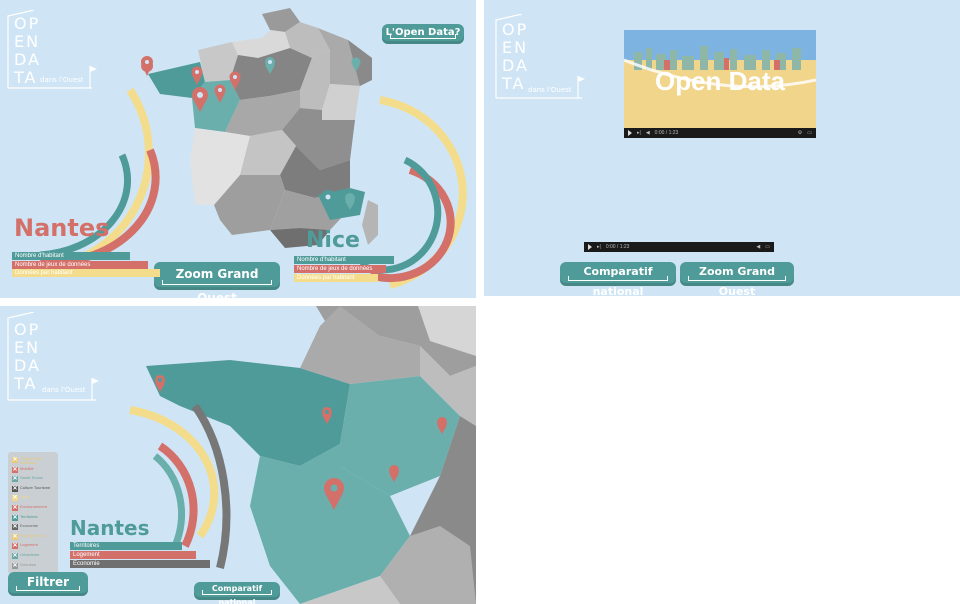 The width and height of the screenshot is (960, 604). Describe the element at coordinates (169, 500) in the screenshot. I see `arc-teal` at that location.